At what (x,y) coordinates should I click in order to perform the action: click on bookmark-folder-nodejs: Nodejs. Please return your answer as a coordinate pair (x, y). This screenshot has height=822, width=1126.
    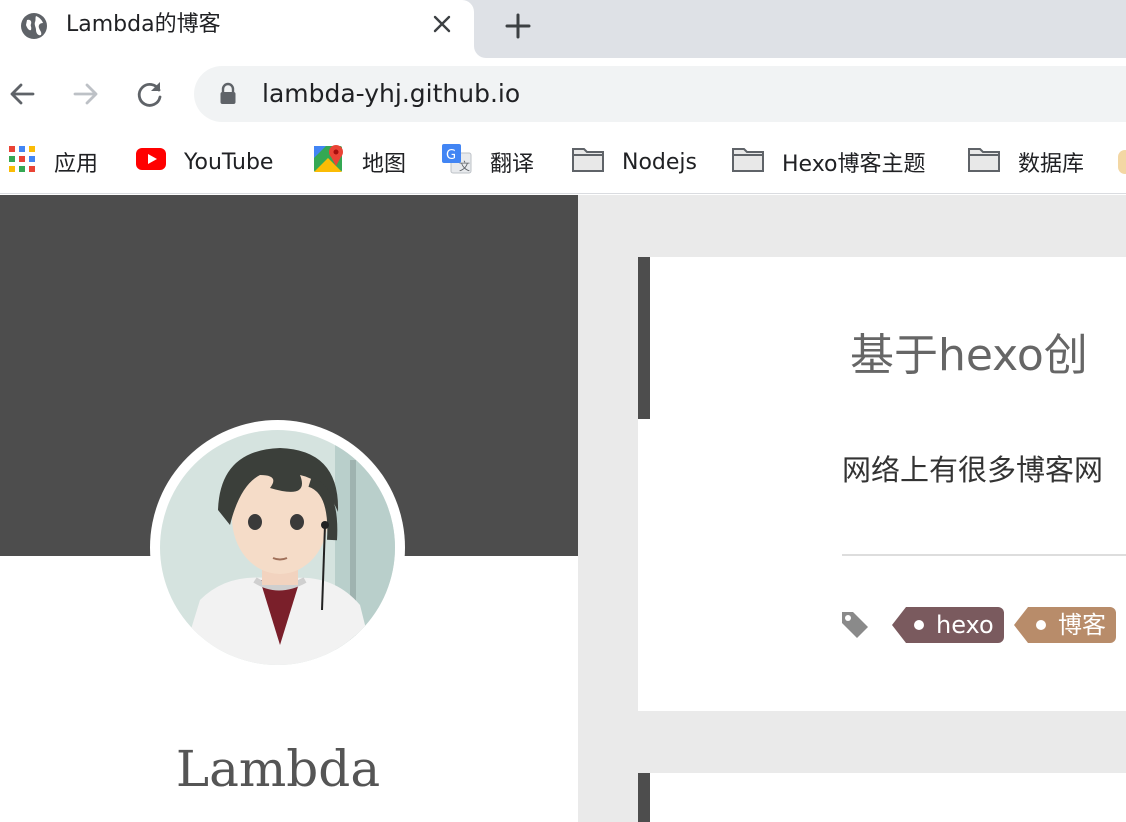
    Looking at the image, I should click on (634, 162).